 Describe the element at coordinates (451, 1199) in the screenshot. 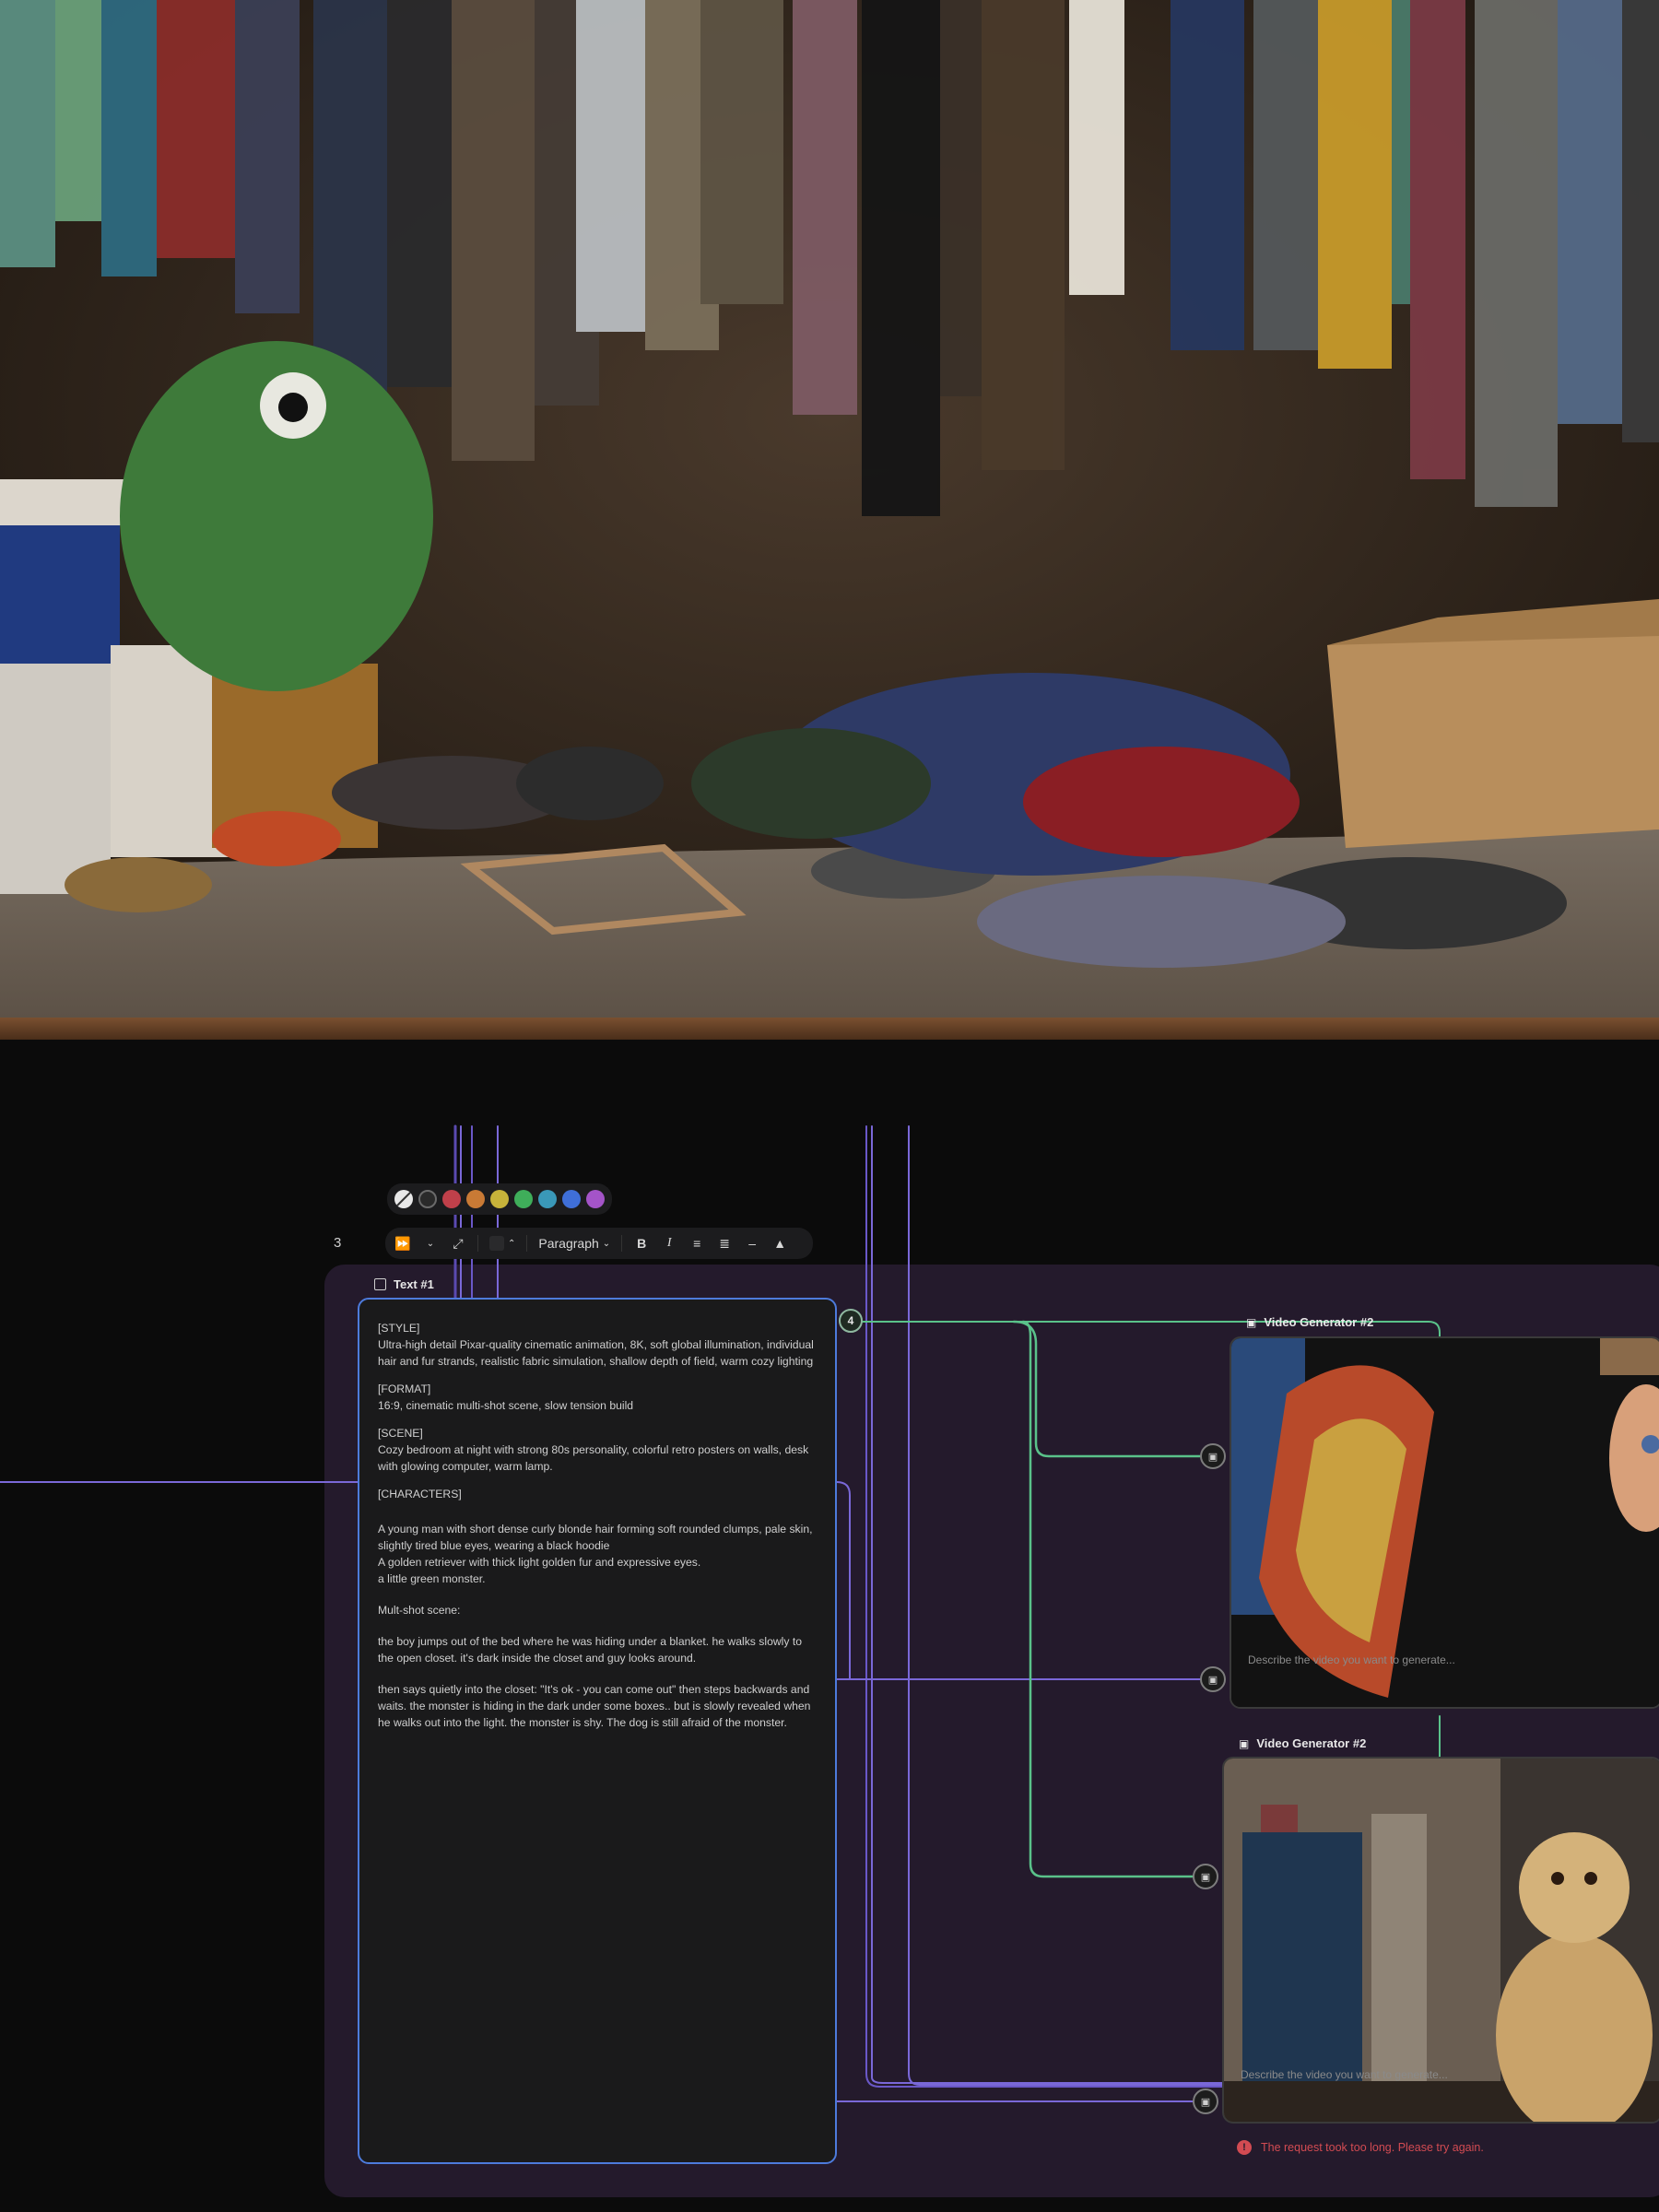

I see `swatch-red` at that location.